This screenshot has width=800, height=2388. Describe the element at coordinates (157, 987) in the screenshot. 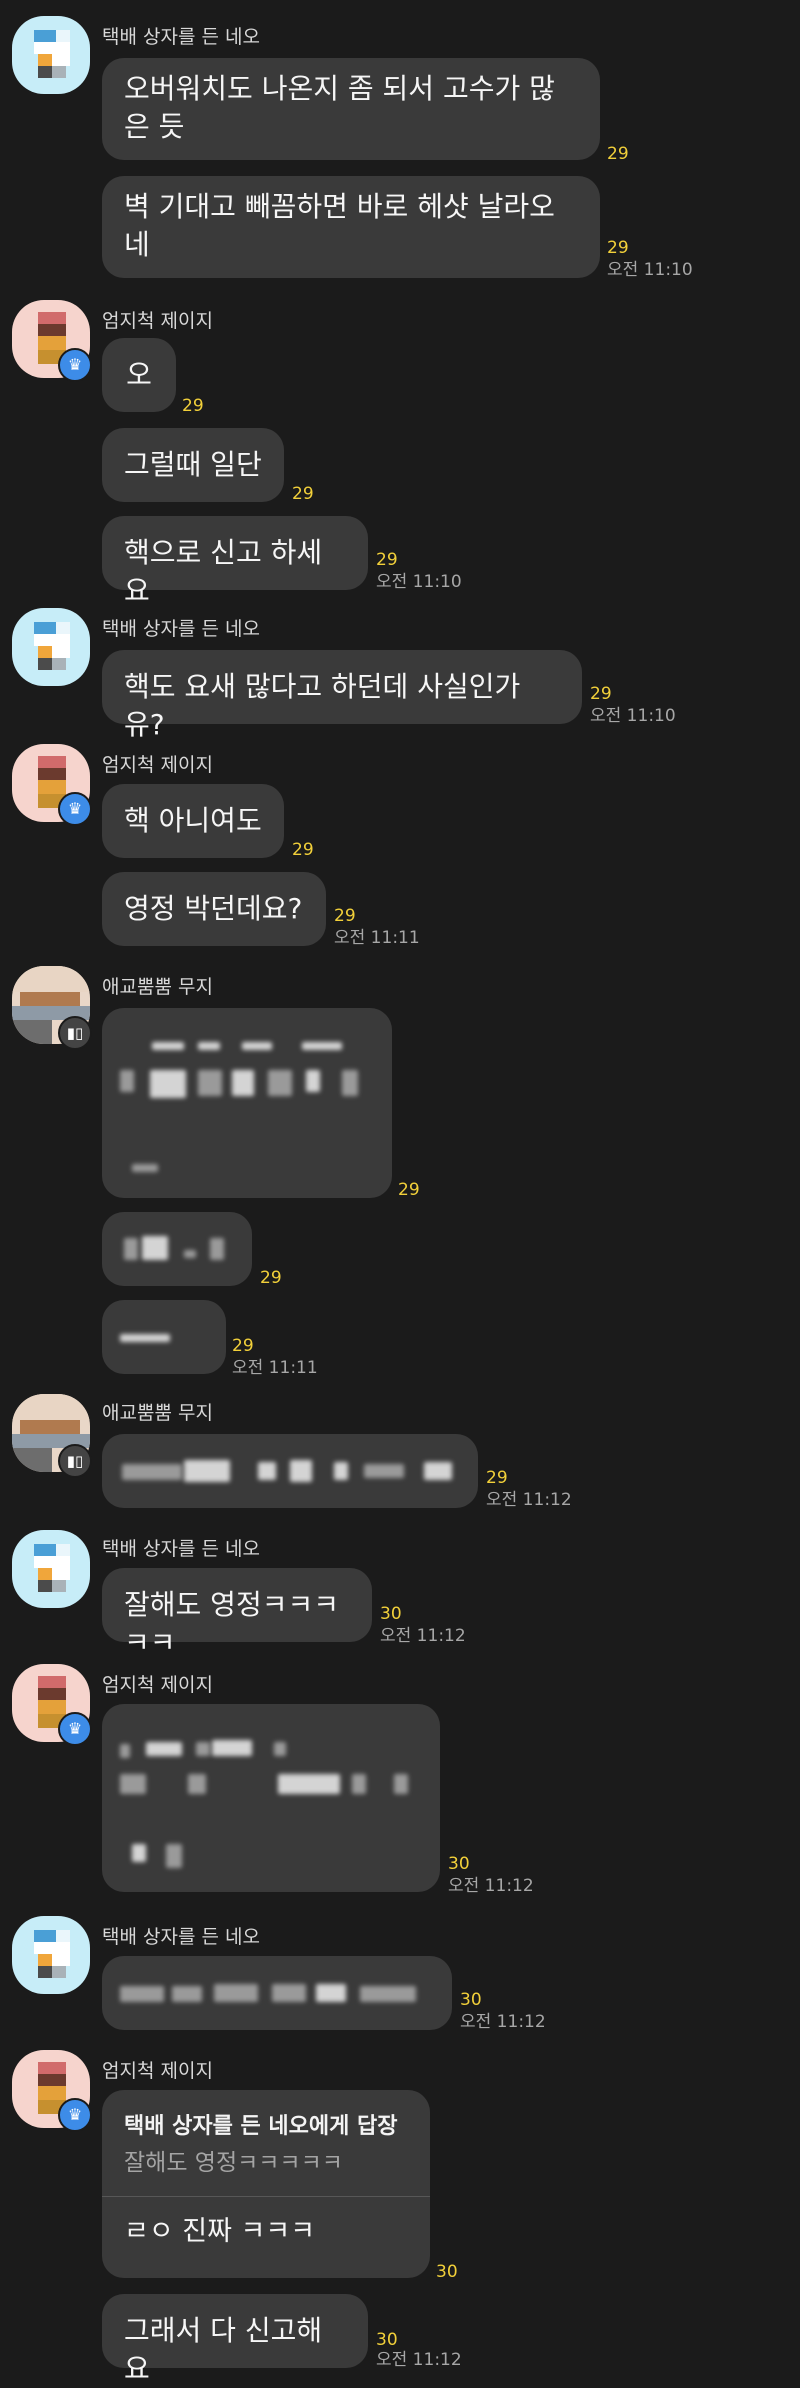

I see `sender-name: 애교뿜뿜 무지` at that location.